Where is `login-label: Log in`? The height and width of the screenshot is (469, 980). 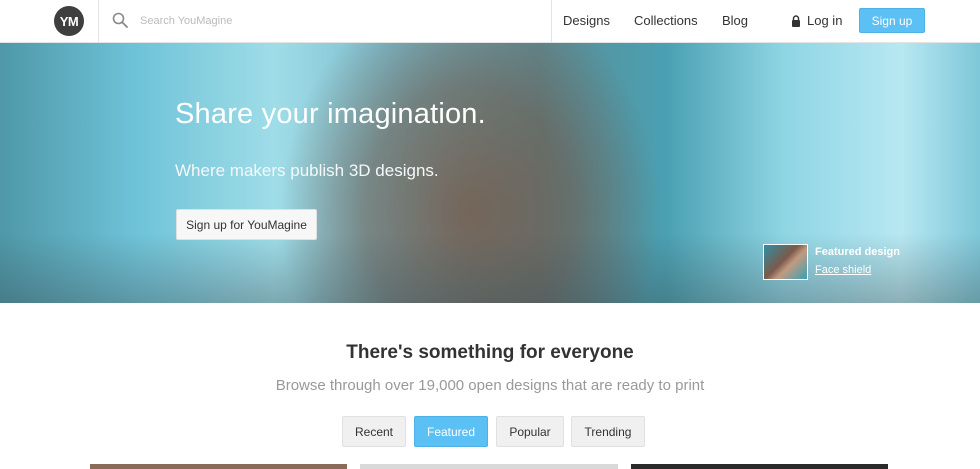 login-label: Log in is located at coordinates (825, 20).